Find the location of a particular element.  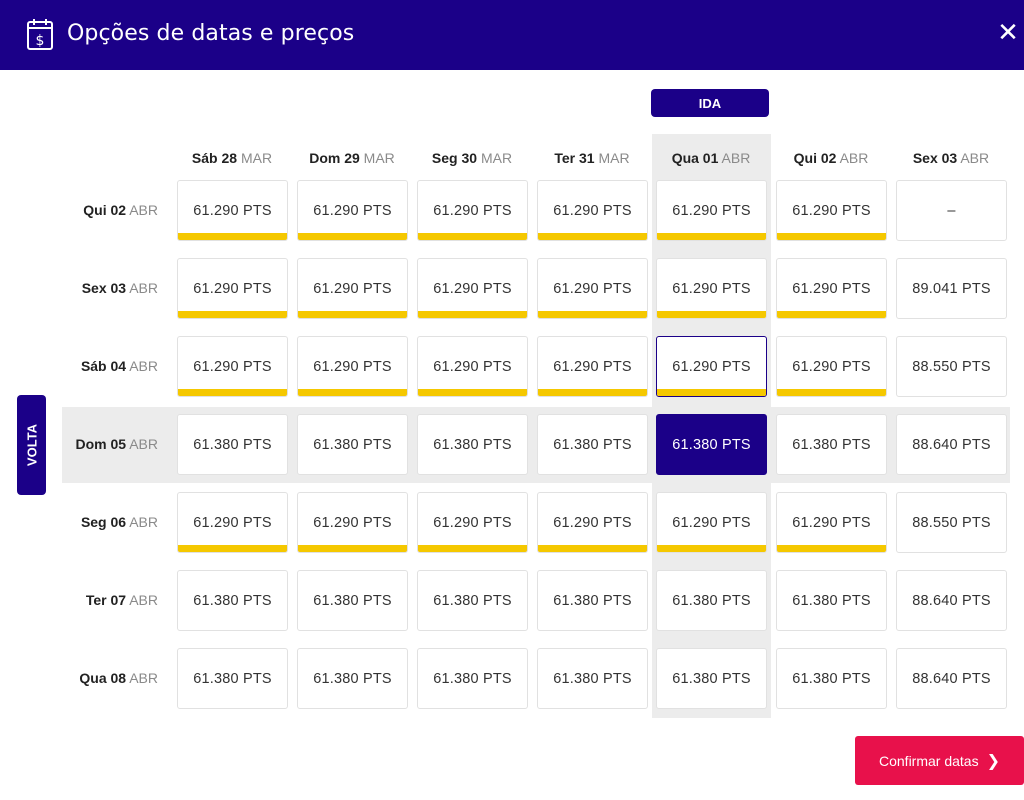

price-cell: 89.041 PTS is located at coordinates (951, 288).